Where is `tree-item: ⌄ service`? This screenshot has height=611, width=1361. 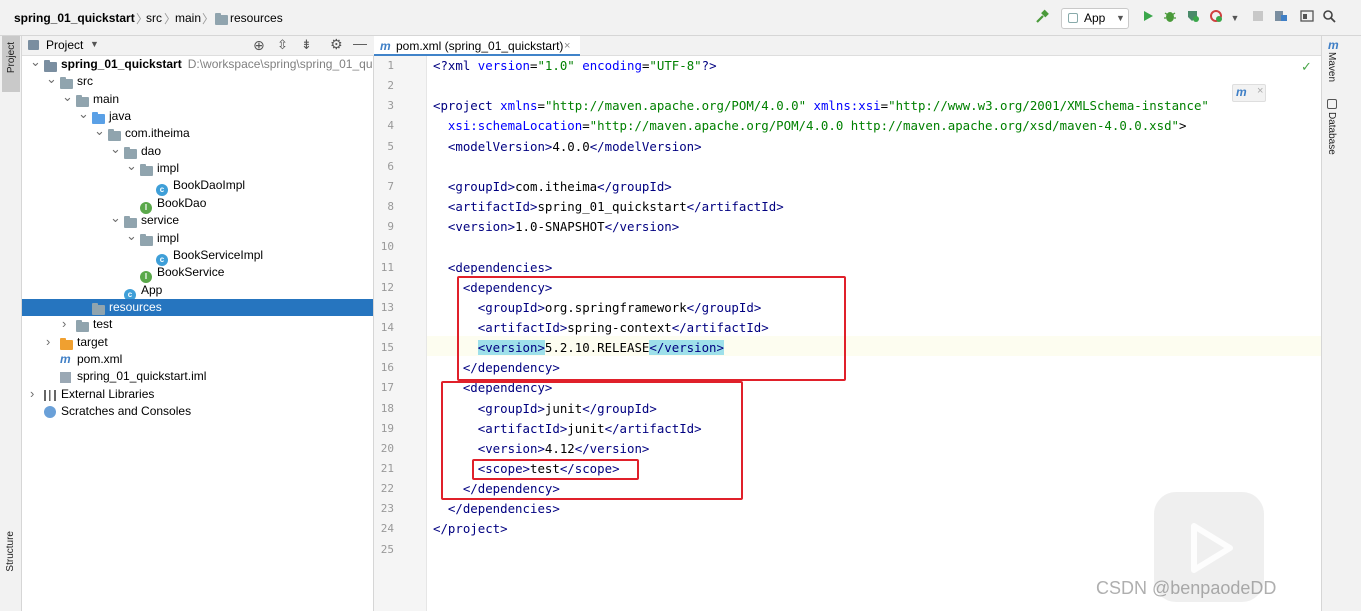
tree-item: ⌄ service is located at coordinates (197, 219).